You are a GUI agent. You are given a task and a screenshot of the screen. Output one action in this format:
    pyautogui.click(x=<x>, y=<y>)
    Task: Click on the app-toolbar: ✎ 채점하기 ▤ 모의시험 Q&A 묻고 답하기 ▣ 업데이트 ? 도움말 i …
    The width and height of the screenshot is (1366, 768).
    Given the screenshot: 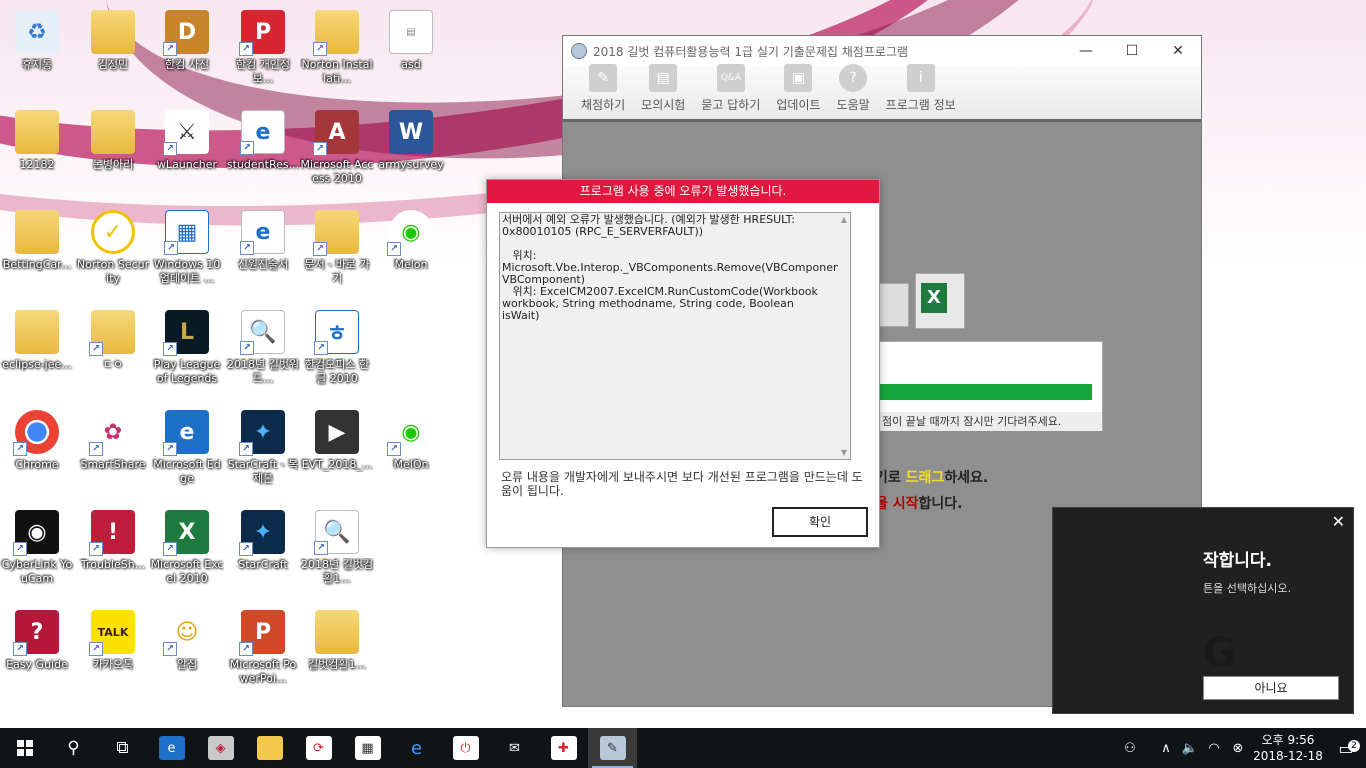 What is the action you would take?
    pyautogui.click(x=882, y=93)
    